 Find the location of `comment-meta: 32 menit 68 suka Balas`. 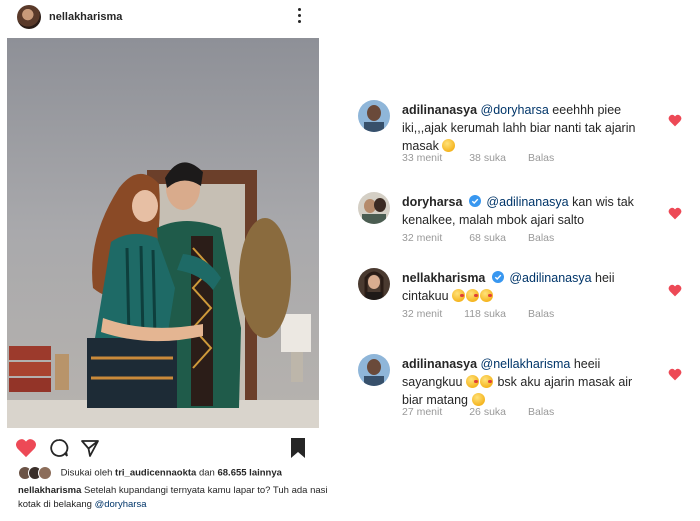

comment-meta: 32 menit 68 suka Balas is located at coordinates (478, 238).